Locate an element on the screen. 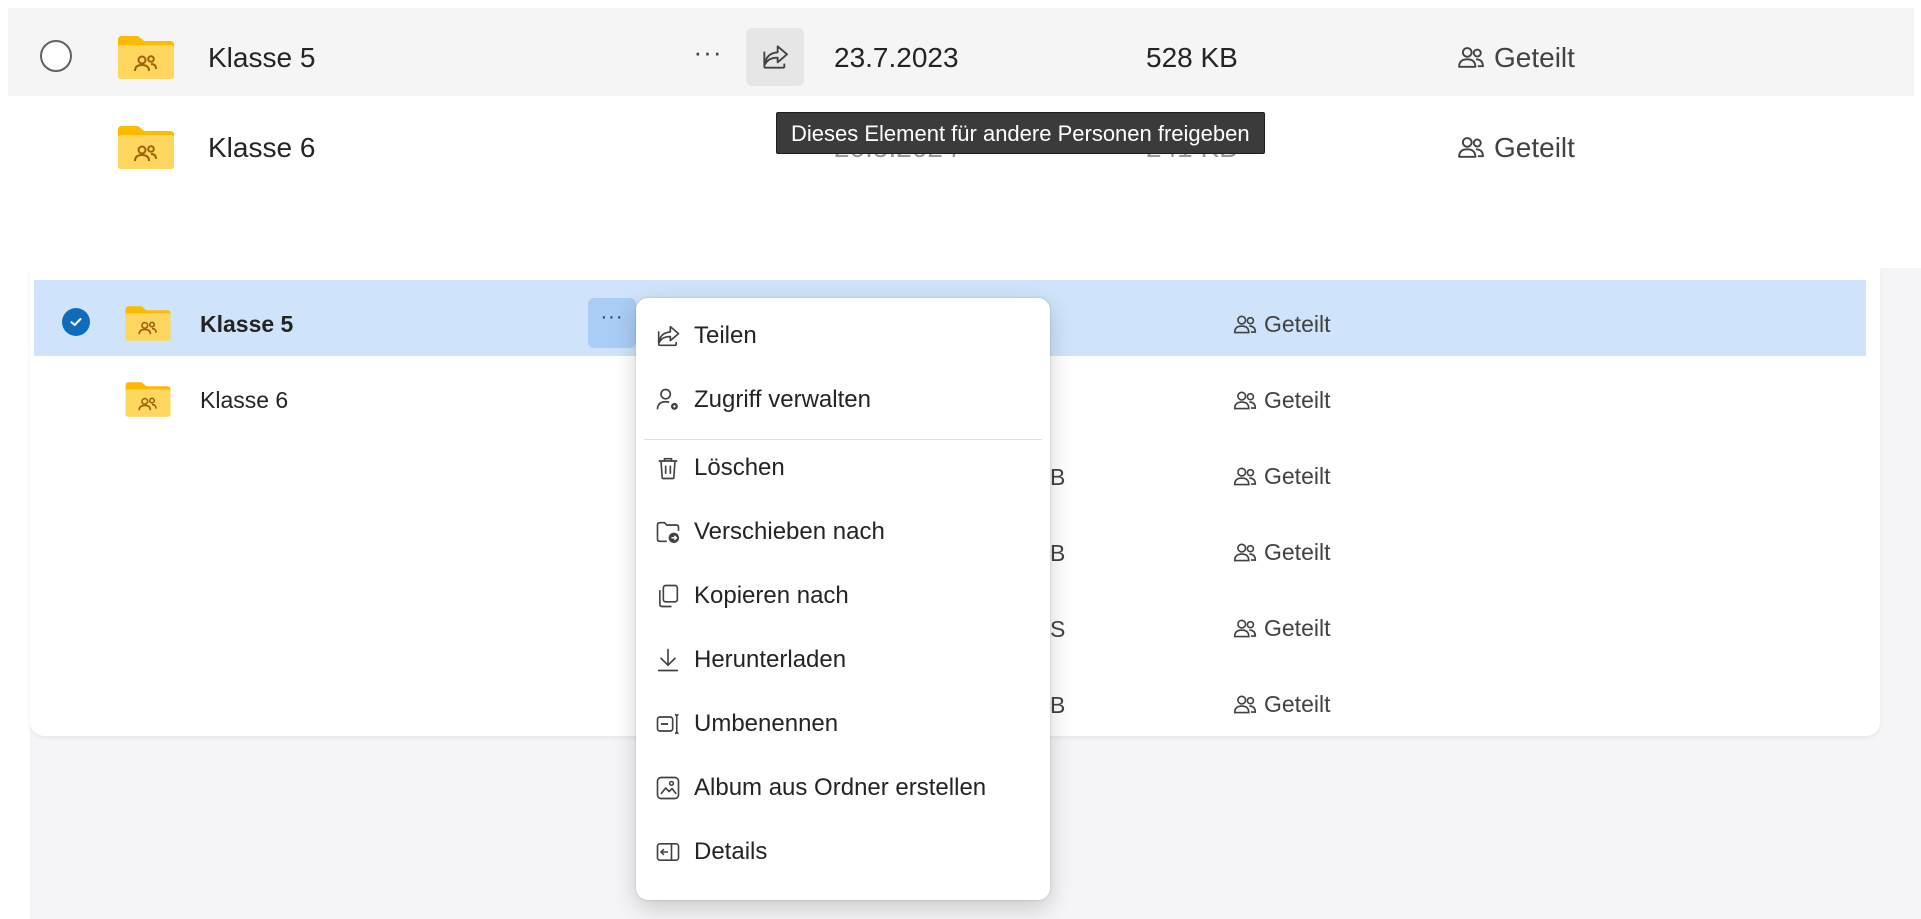  menu-item-verschieben-nach: Verschieben nach is located at coordinates (769, 532).